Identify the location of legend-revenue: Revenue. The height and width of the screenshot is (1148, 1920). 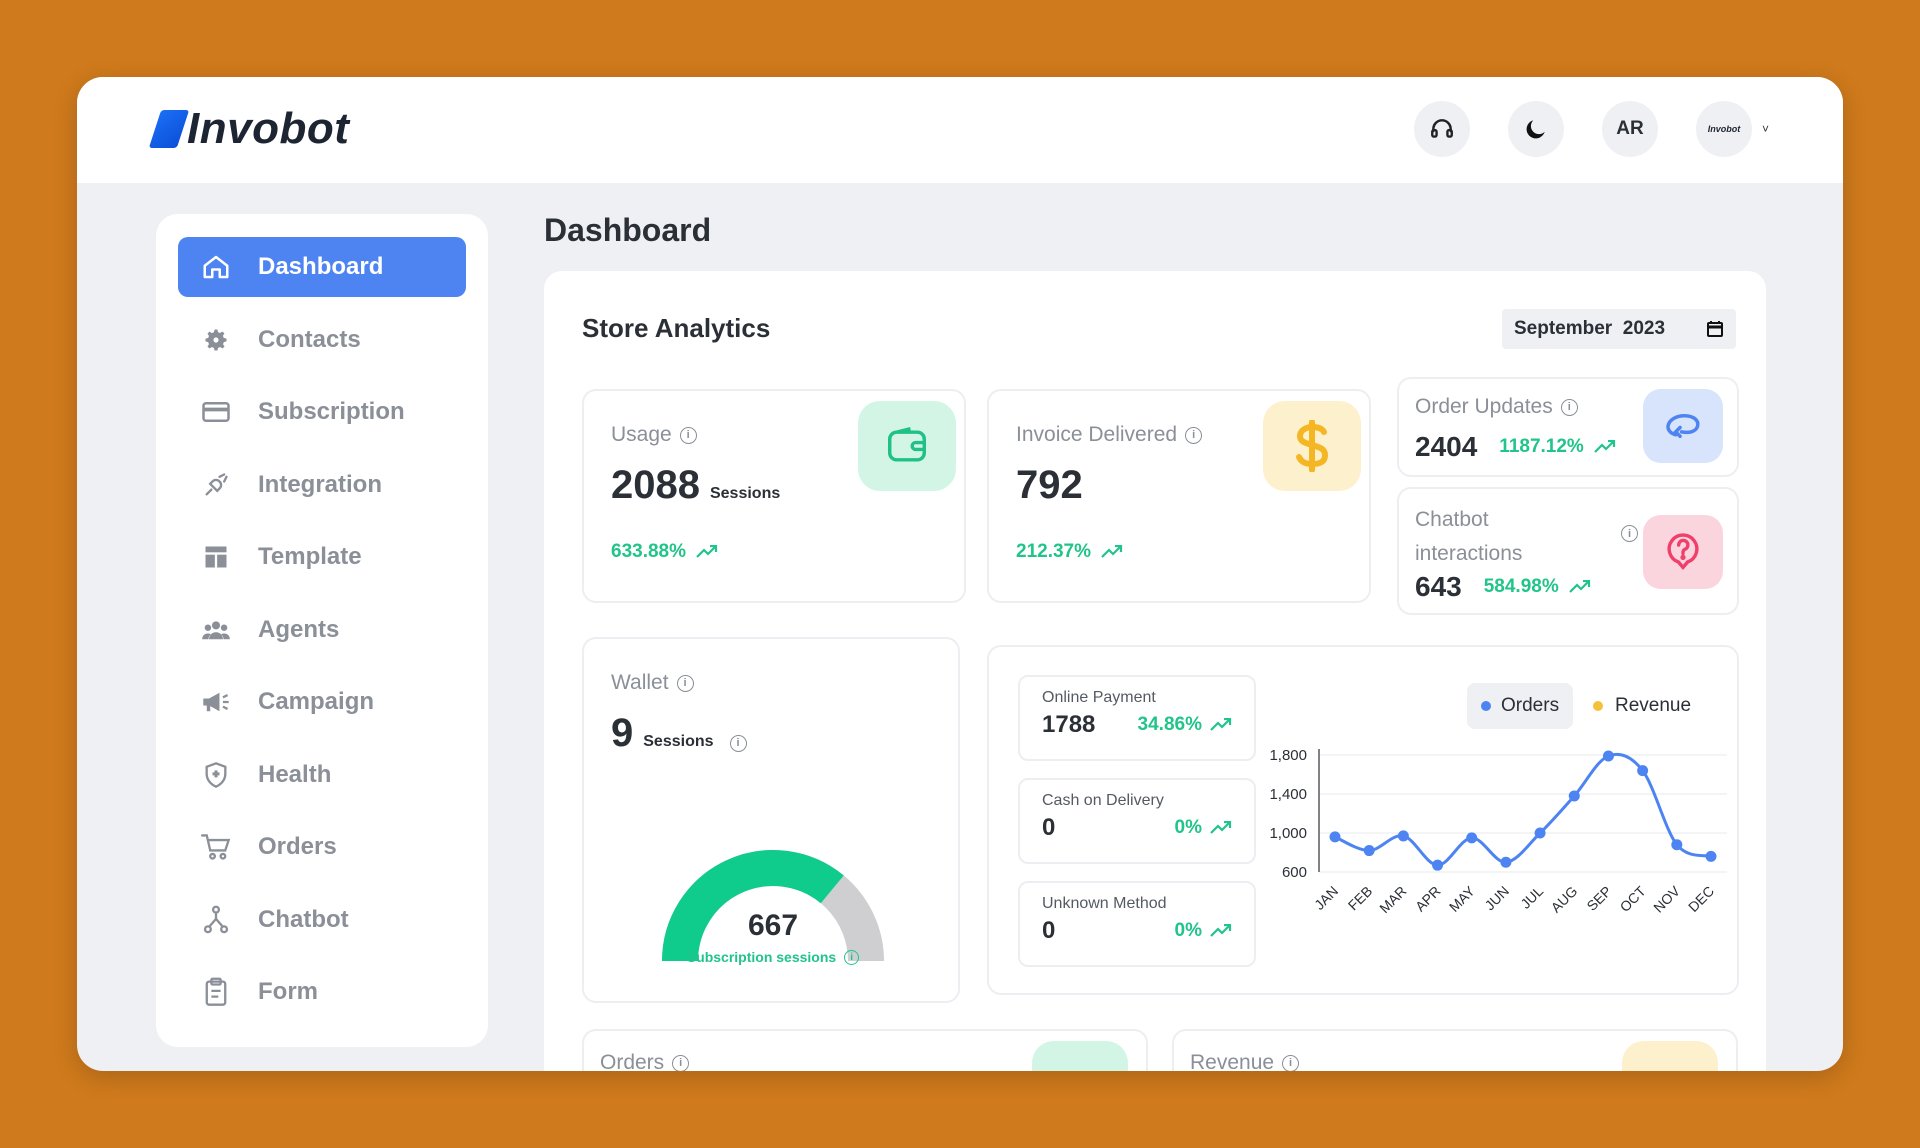
(1642, 706).